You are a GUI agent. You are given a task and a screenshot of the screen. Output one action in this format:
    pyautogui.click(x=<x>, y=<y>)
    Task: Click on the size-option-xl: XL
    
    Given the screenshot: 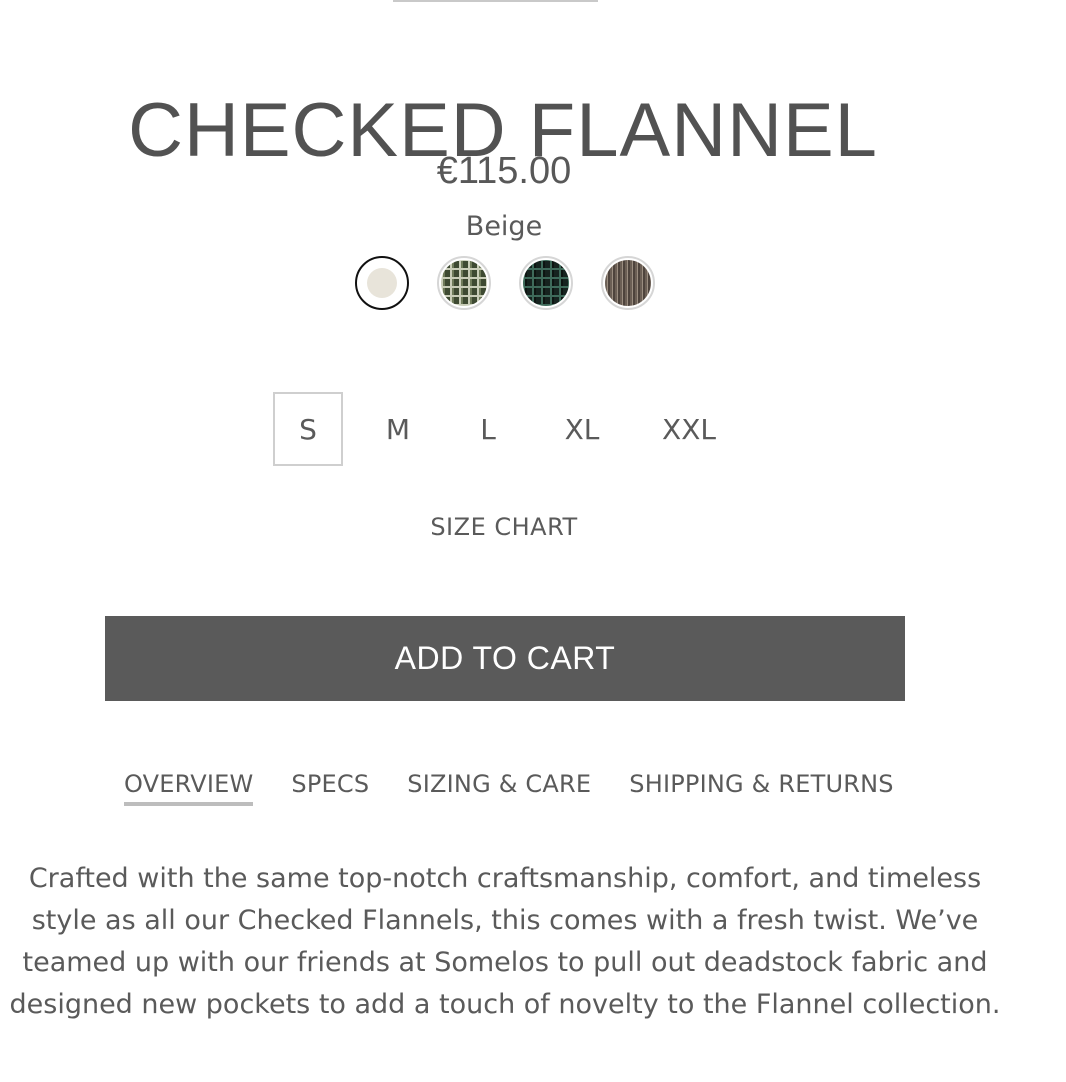 What is the action you would take?
    pyautogui.click(x=582, y=429)
    